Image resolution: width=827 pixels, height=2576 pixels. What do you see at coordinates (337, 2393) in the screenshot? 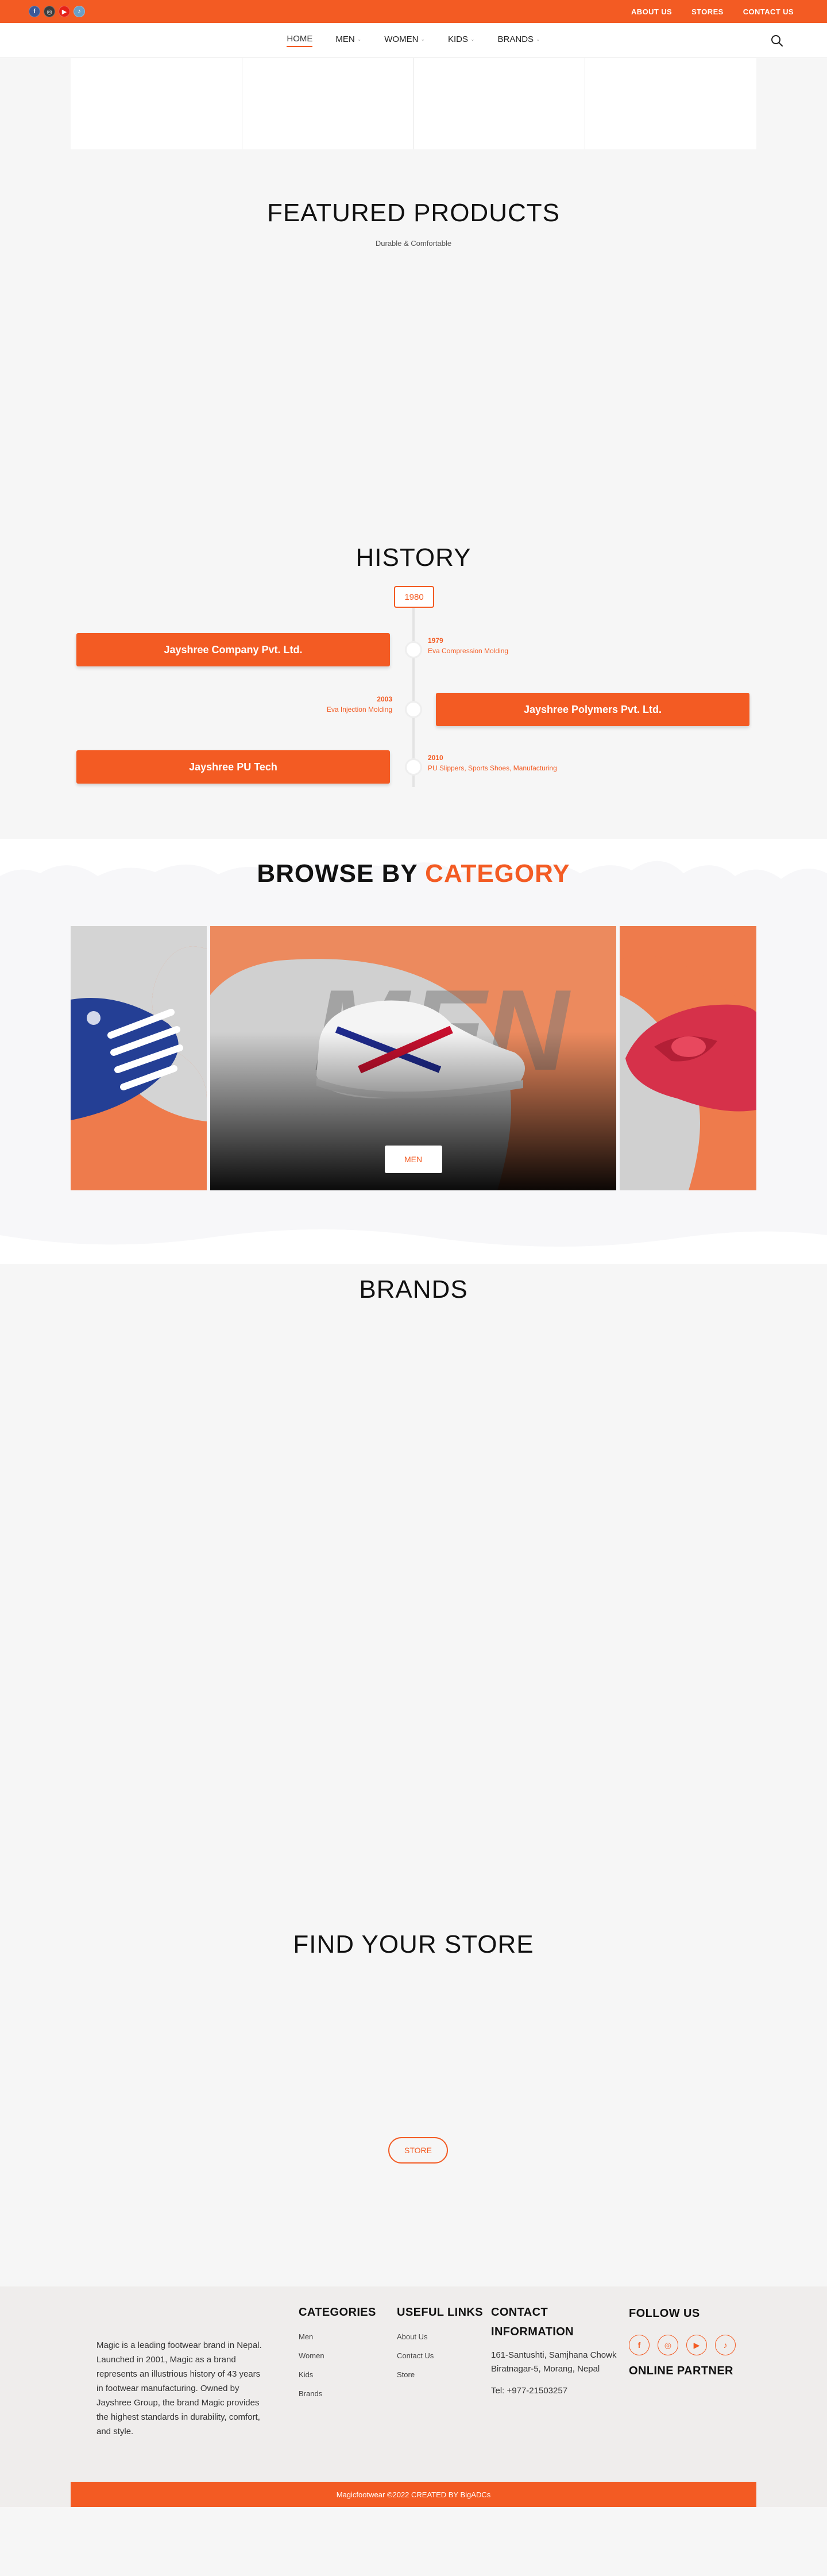
I see `footer-link-brands: Brands` at bounding box center [337, 2393].